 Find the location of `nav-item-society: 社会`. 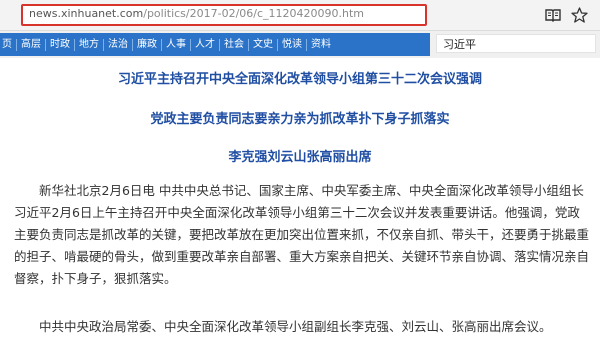

nav-item-society: 社会 is located at coordinates (234, 44).